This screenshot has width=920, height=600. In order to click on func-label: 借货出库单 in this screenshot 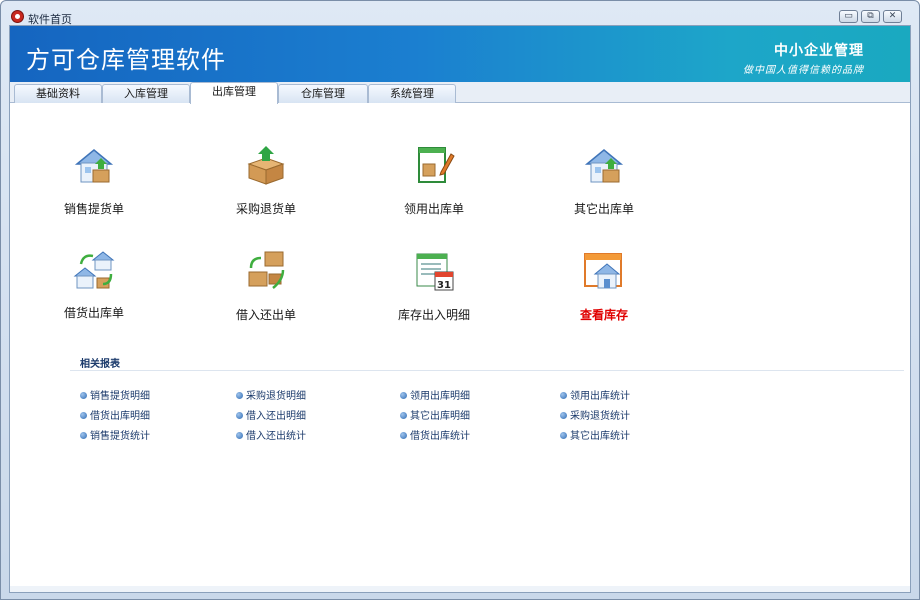, I will do `click(93, 313)`.